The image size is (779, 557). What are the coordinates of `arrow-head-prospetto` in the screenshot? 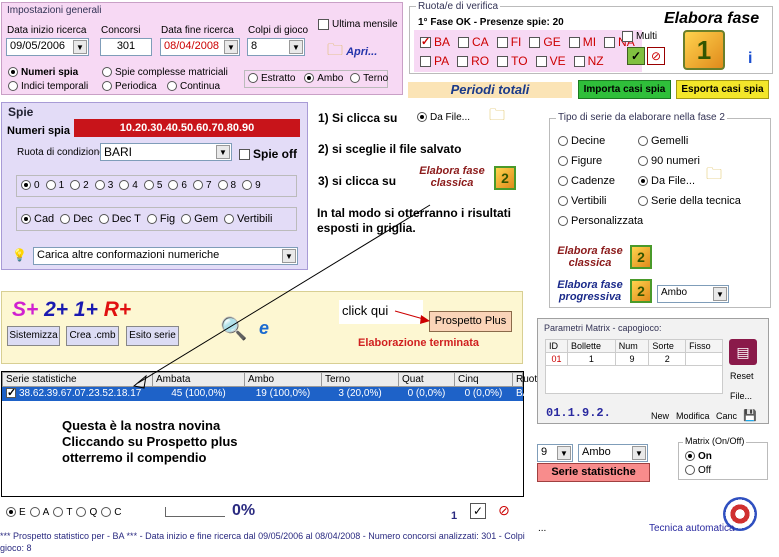 It's located at (425, 319).